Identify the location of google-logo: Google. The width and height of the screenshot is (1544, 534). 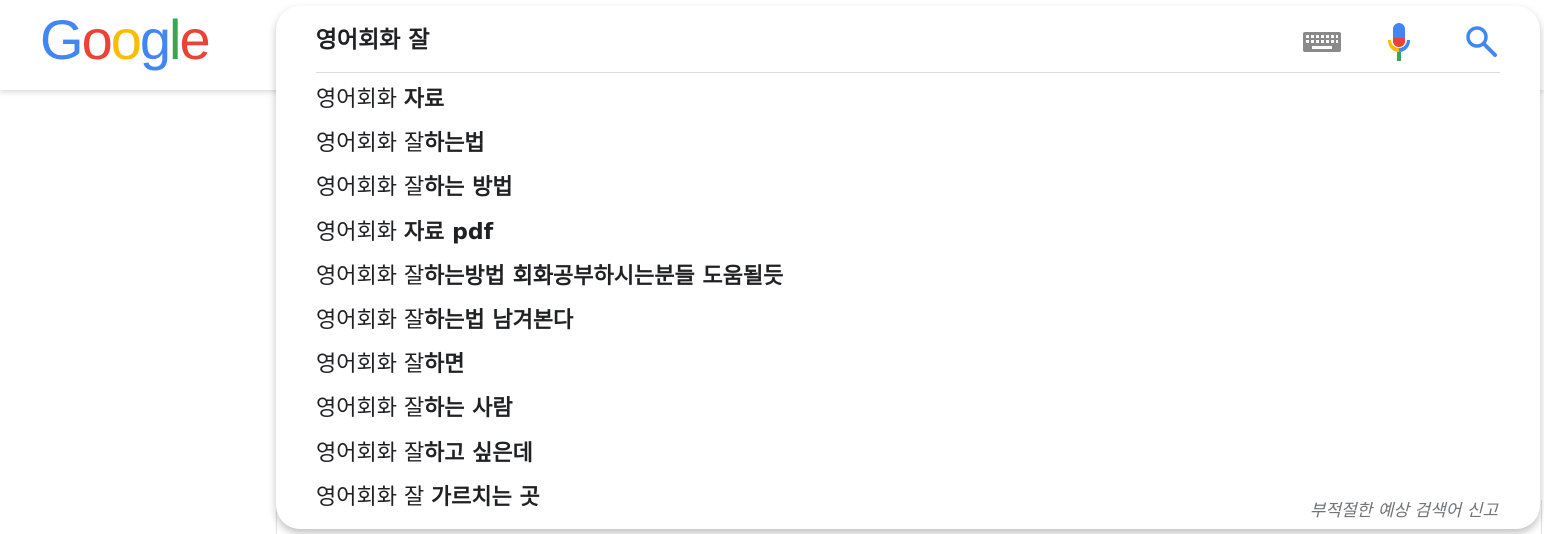
(125, 40).